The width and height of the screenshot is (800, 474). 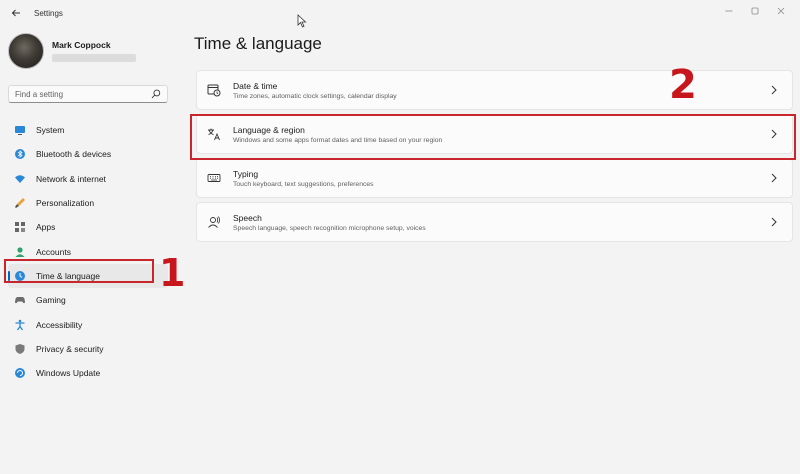 I want to click on controller-icon, so click(x=20, y=300).